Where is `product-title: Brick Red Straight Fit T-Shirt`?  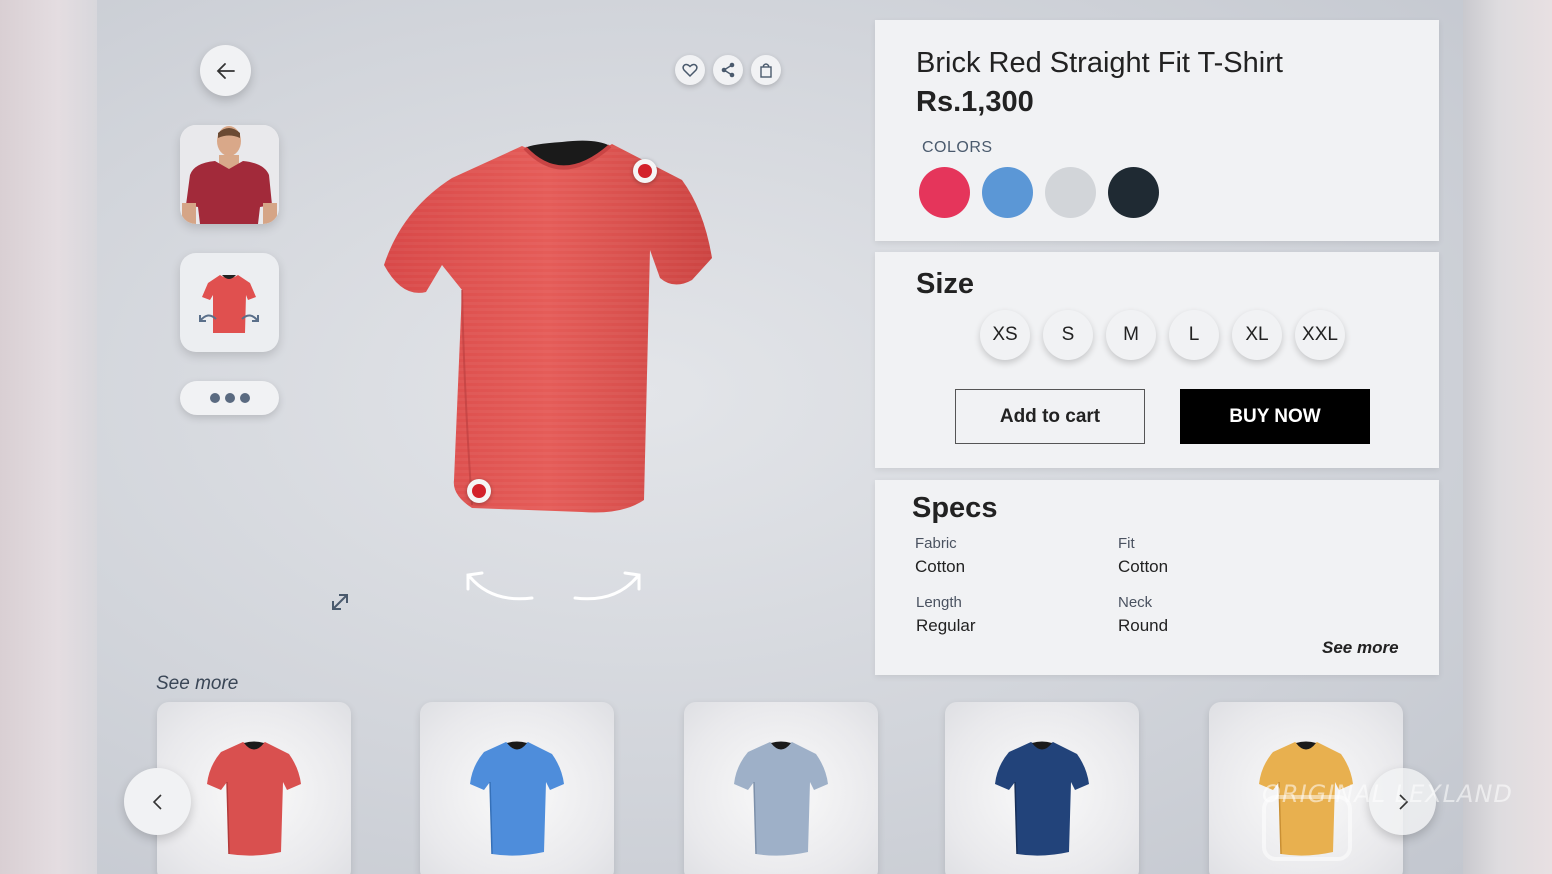 product-title: Brick Red Straight Fit T-Shirt is located at coordinates (1099, 63).